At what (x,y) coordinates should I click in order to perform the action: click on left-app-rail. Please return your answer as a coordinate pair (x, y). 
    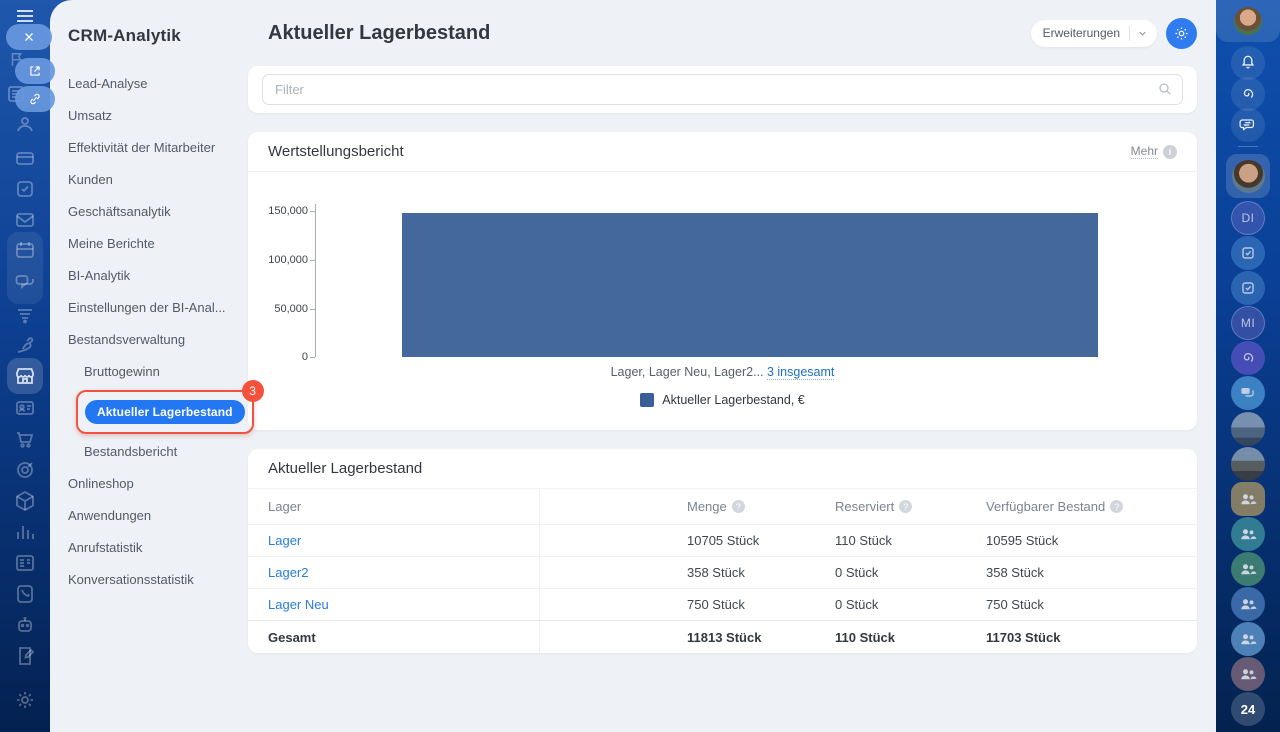
    Looking at the image, I should click on (27, 366).